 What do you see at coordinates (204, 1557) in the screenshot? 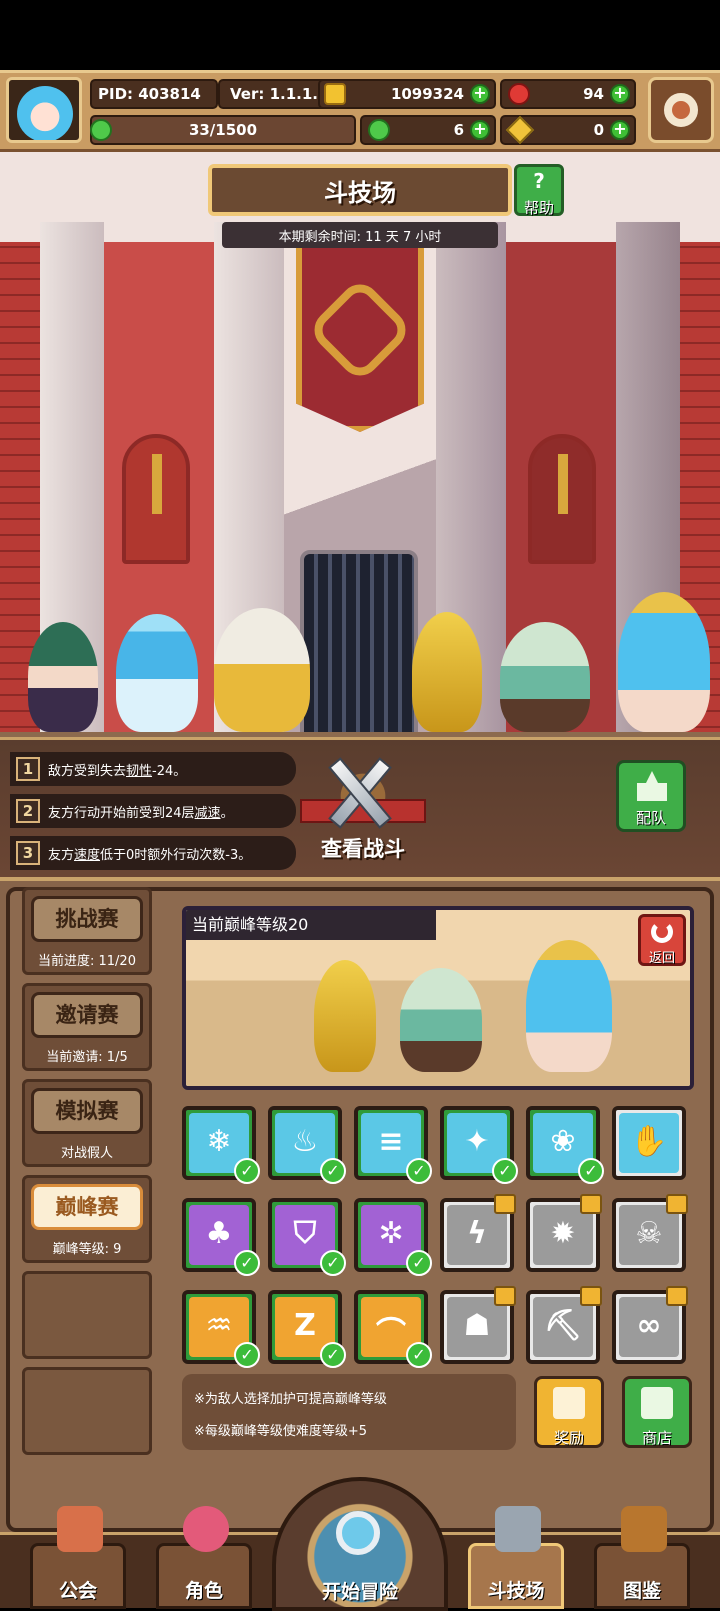
I see `nav-role: 角色` at bounding box center [204, 1557].